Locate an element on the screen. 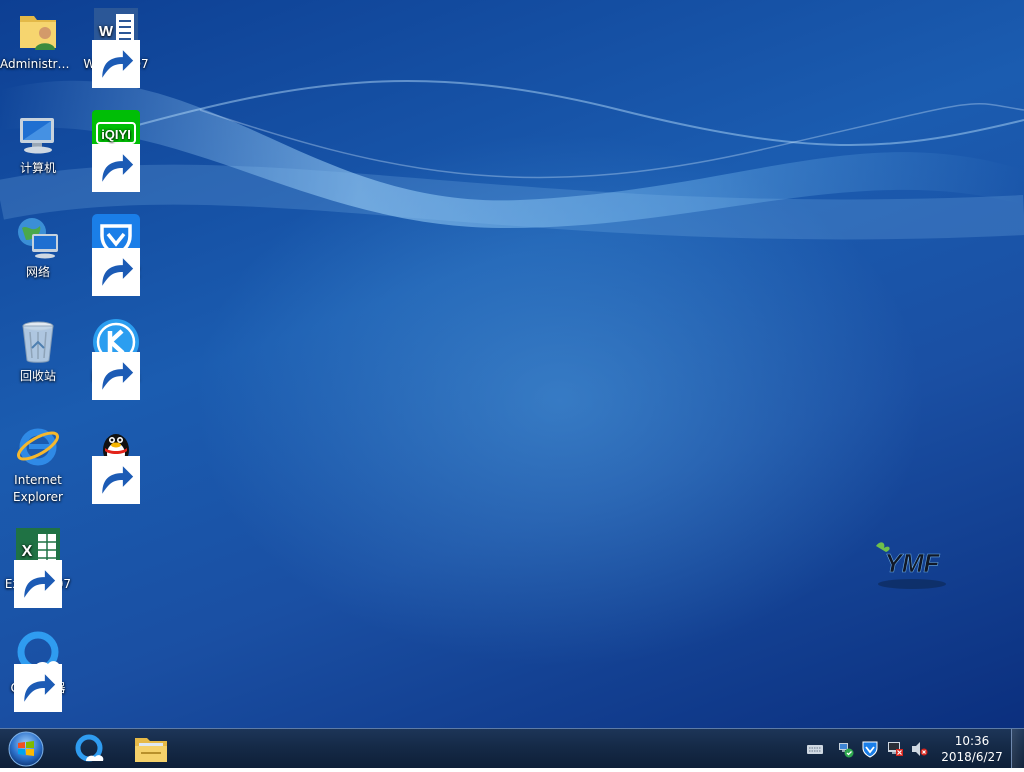  brand-logo: YMF is located at coordinates (911, 565).